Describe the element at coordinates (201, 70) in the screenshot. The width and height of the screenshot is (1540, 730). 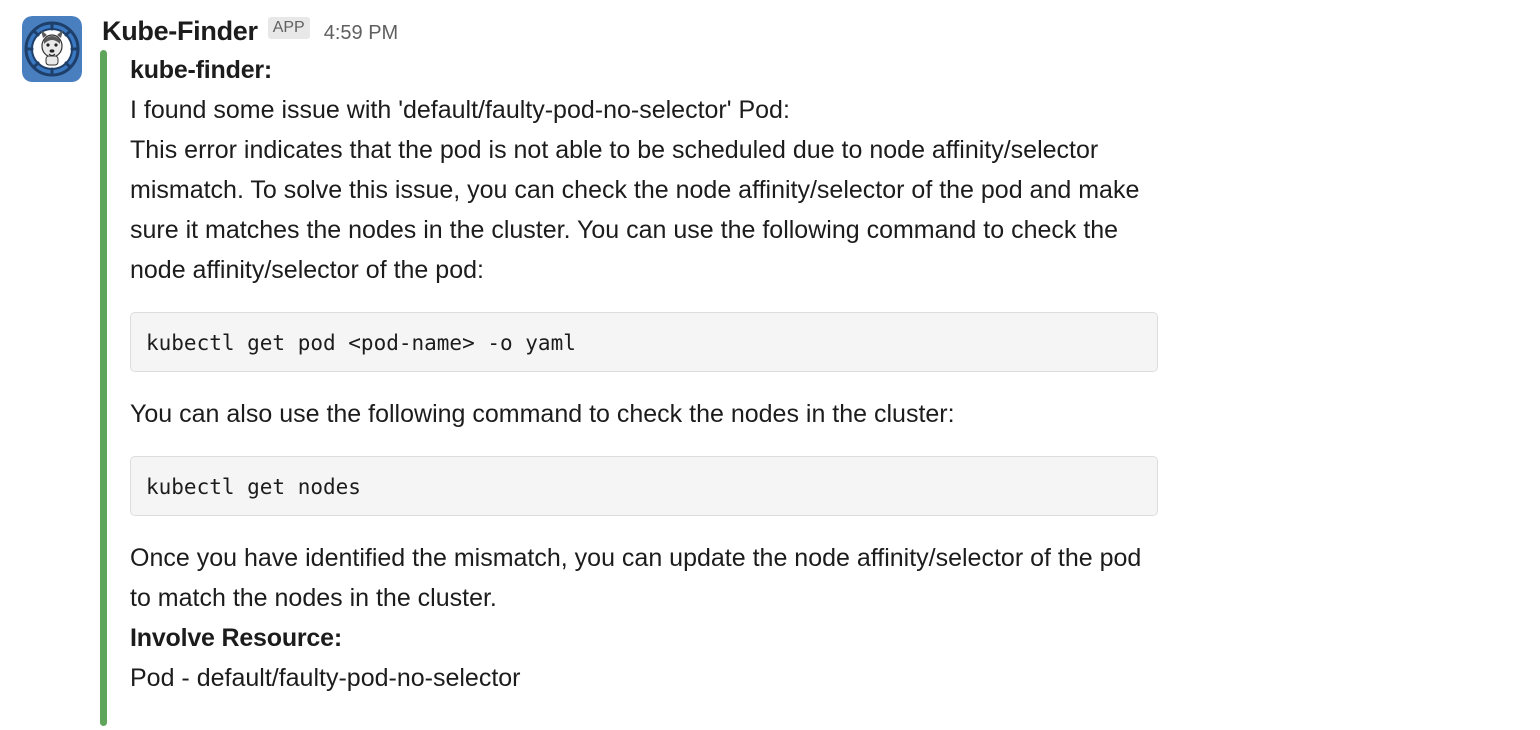
I see `attachment-heading: kube-finder:` at that location.